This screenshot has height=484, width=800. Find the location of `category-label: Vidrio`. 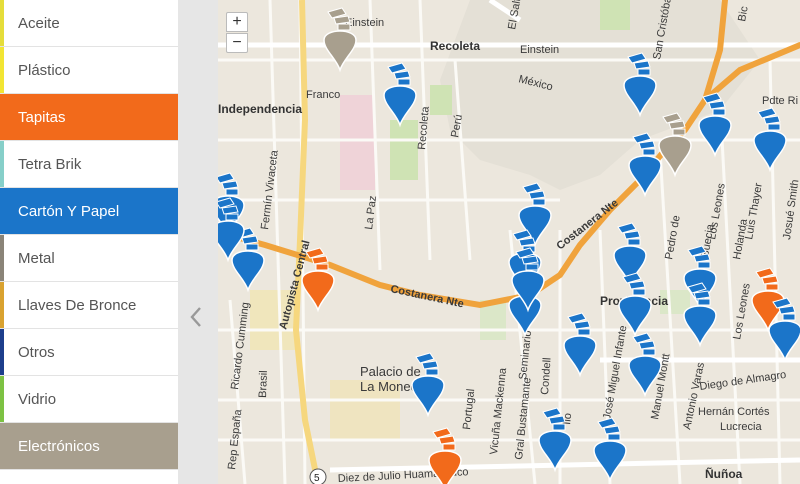

category-label: Vidrio is located at coordinates (37, 399).